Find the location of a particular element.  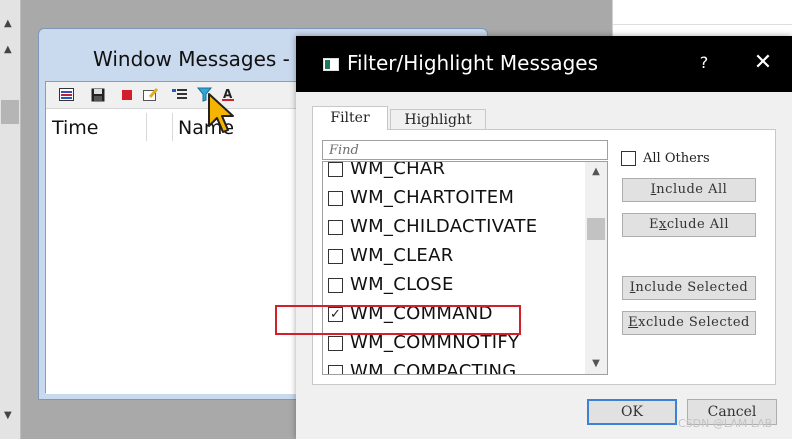

list-item: WM_COMPACTING is located at coordinates (454, 366).